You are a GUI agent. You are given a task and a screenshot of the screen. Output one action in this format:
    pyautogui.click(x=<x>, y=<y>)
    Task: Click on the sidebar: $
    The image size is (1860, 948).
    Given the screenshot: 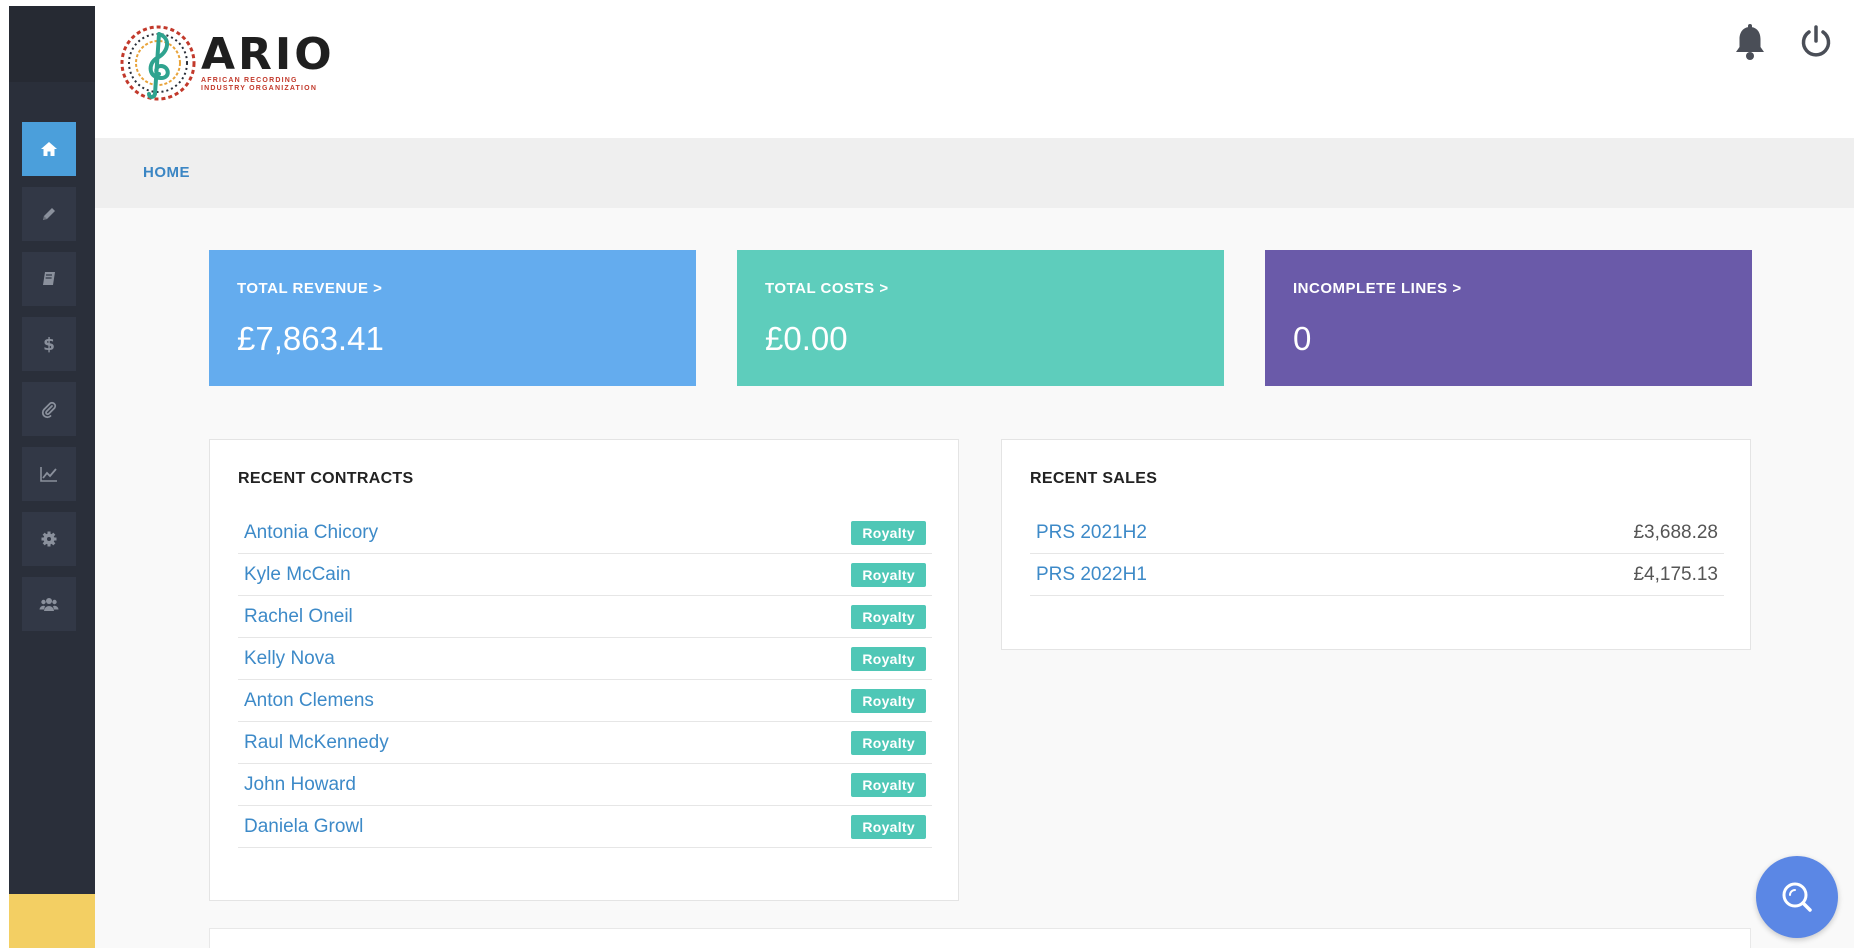 What is the action you would take?
    pyautogui.click(x=52, y=477)
    